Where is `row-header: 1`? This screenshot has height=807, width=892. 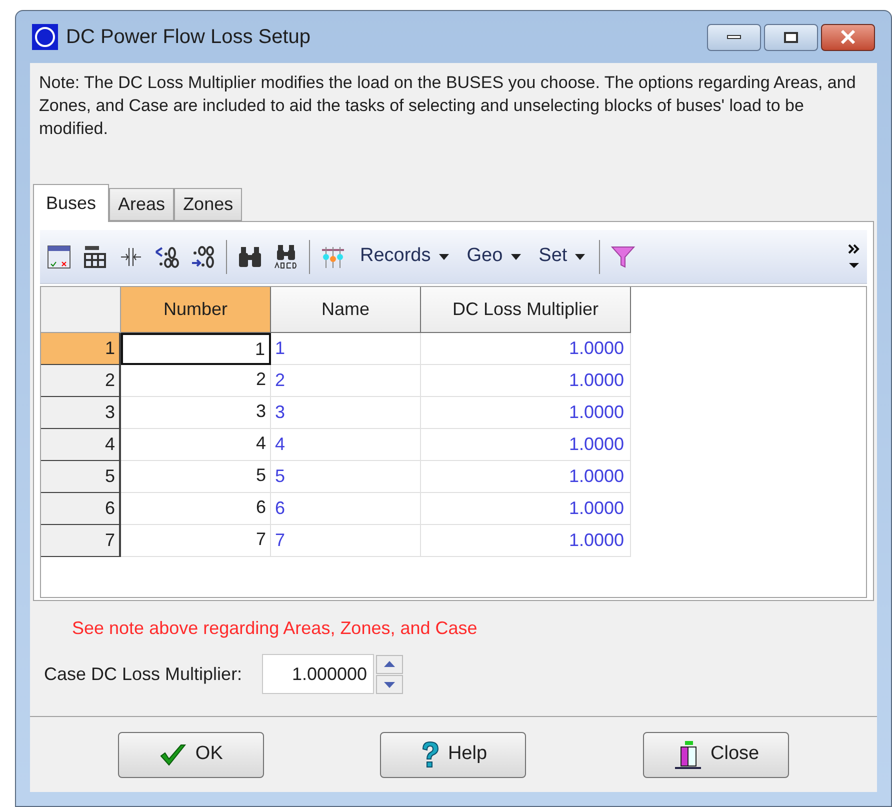
row-header: 1 is located at coordinates (81, 349).